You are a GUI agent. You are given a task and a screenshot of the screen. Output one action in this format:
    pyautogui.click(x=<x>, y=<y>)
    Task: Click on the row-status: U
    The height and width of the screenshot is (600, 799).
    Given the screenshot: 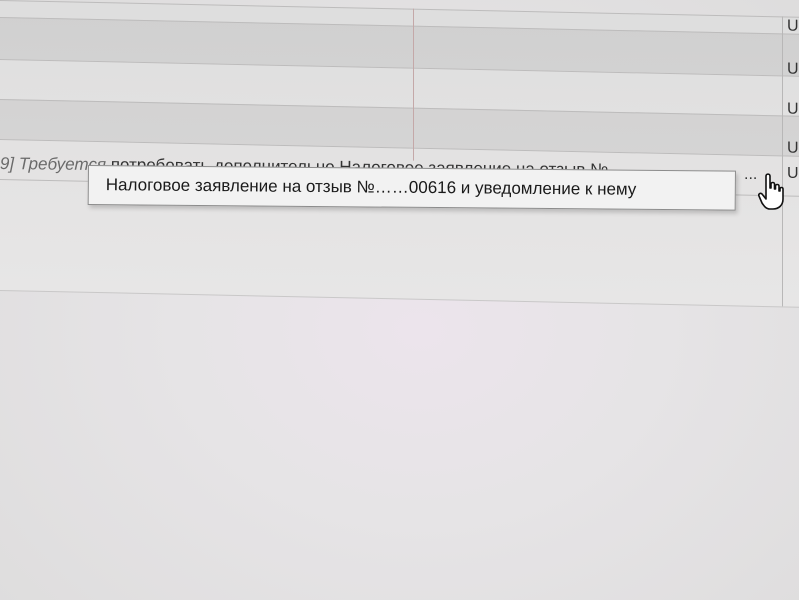 What is the action you would take?
    pyautogui.click(x=793, y=173)
    